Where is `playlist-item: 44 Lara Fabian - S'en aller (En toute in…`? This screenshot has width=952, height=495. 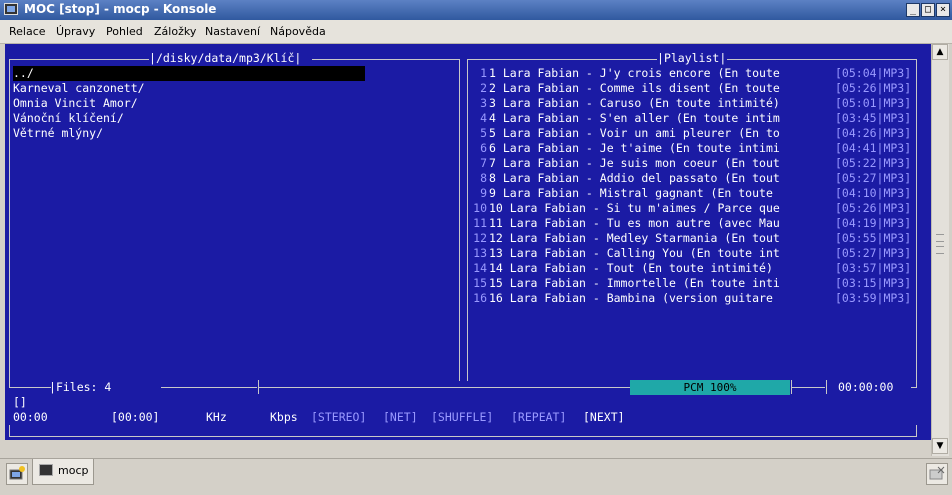 playlist-item: 44 Lara Fabian - S'en aller (En toute in… is located at coordinates (692, 118).